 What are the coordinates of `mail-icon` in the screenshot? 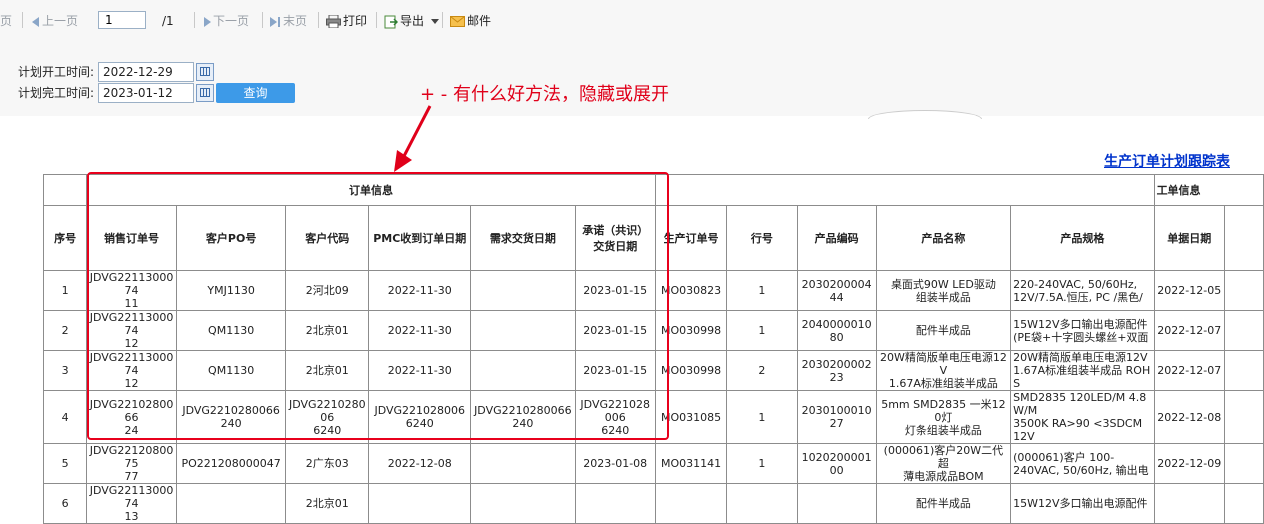 It's located at (457, 21).